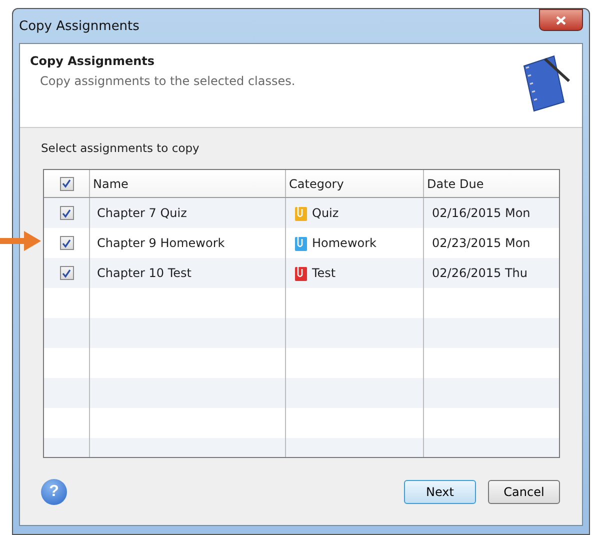 The width and height of the screenshot is (592, 535). I want to click on close-icon, so click(561, 20).